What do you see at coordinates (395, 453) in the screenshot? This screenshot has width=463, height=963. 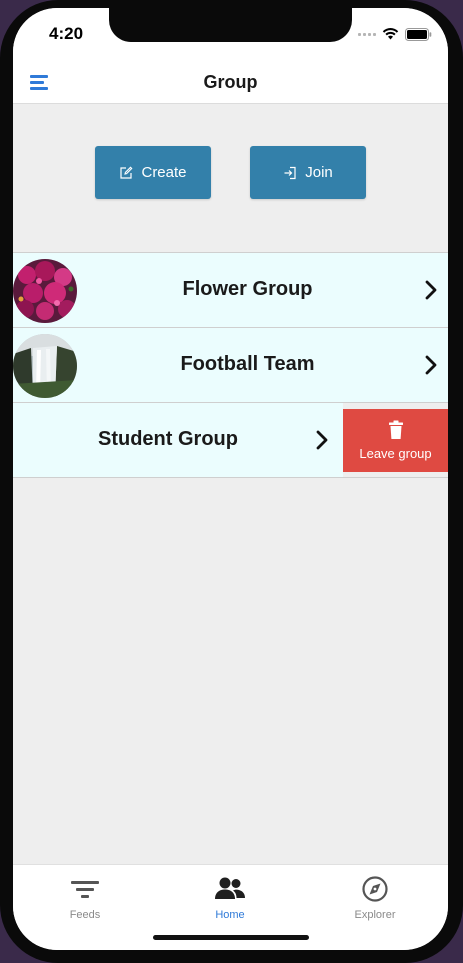 I see `leave-group-label: Leave group` at bounding box center [395, 453].